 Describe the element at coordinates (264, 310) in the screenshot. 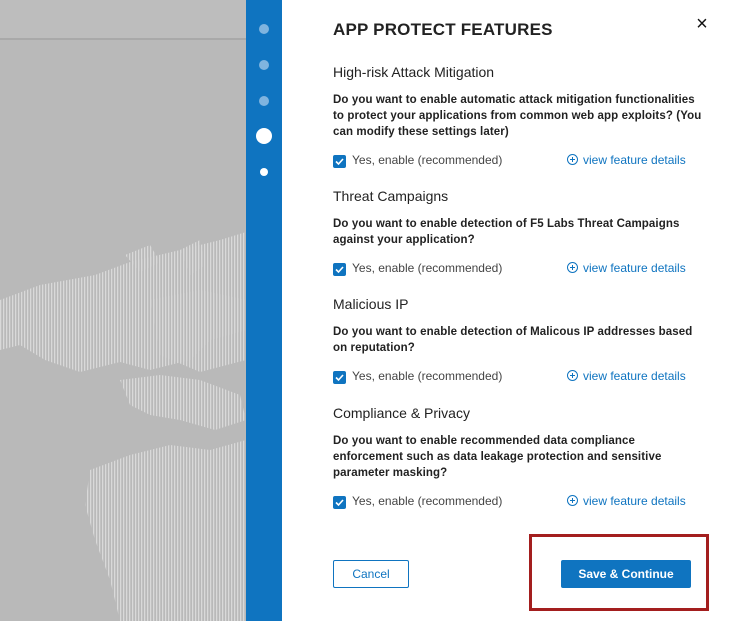

I see `wizard-stepper` at that location.